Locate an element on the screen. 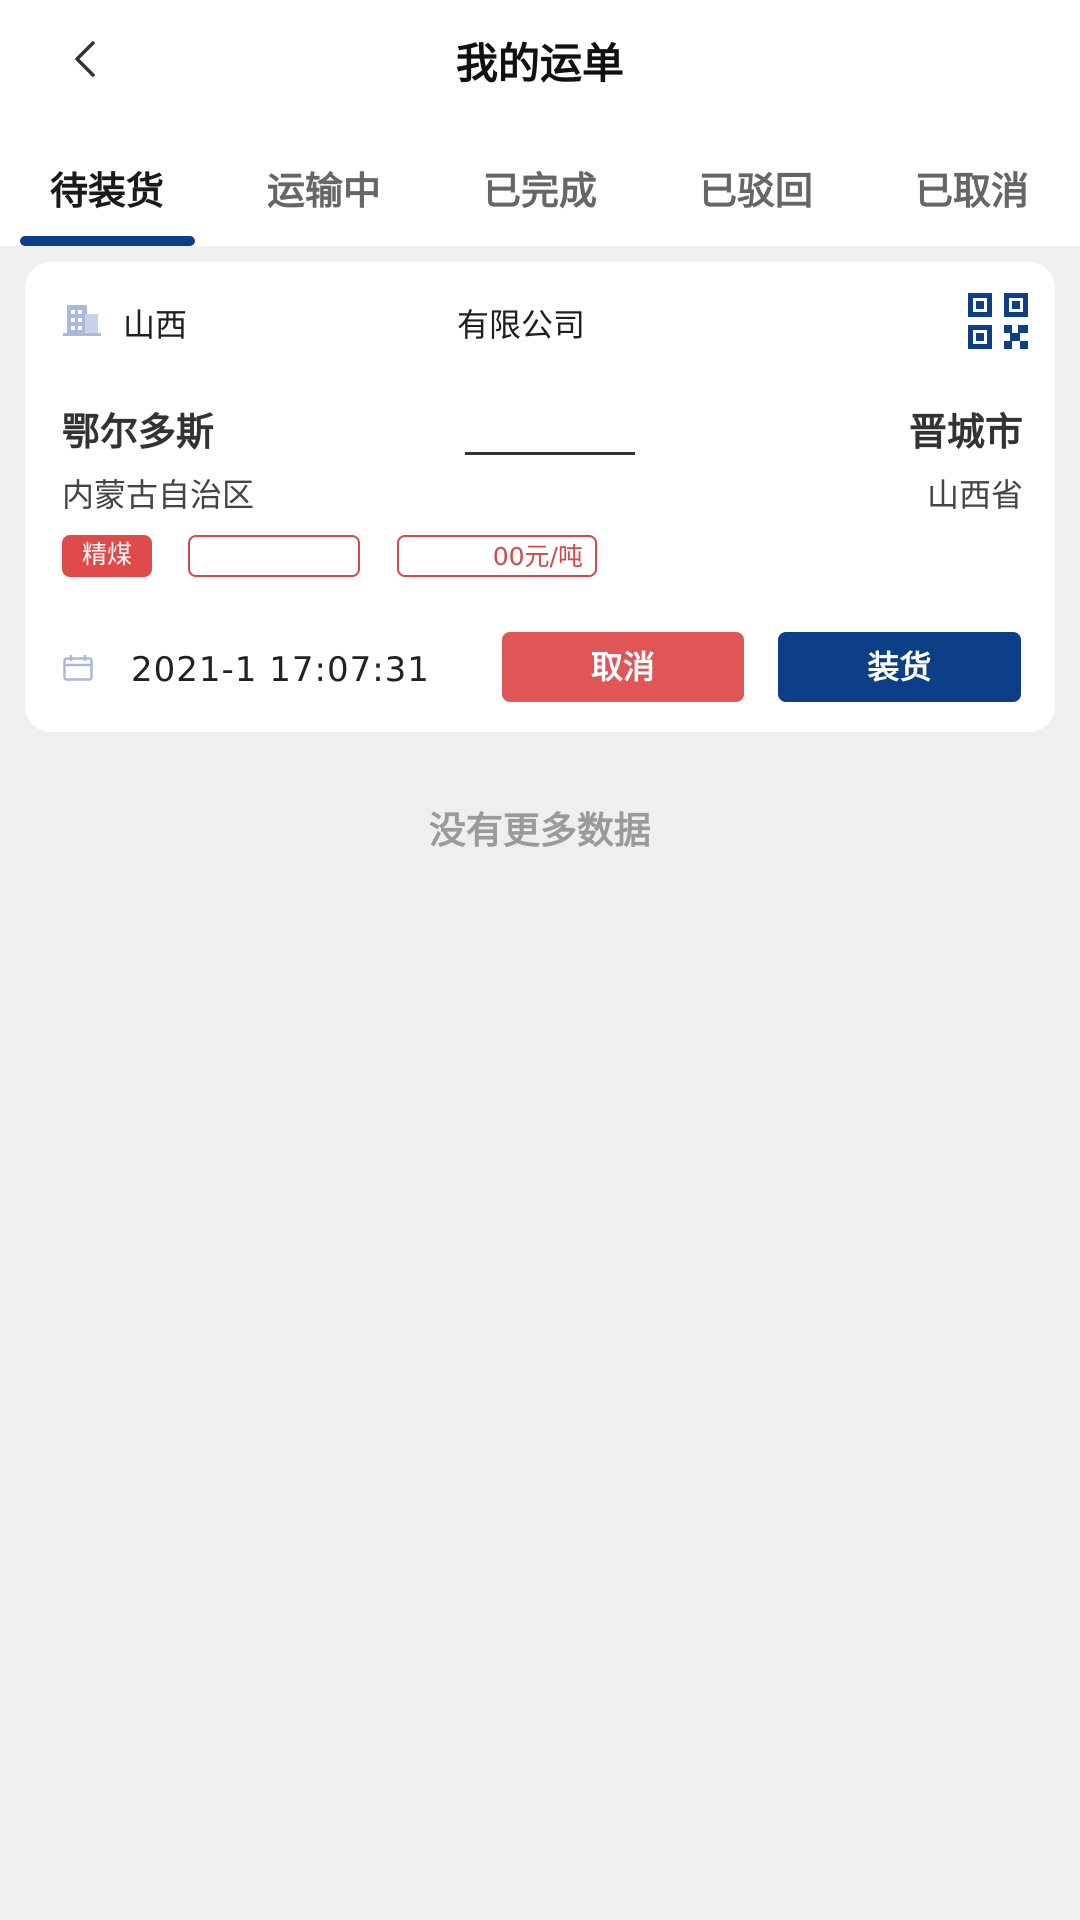 The width and height of the screenshot is (1080, 1920). route-arrow is located at coordinates (550, 453).